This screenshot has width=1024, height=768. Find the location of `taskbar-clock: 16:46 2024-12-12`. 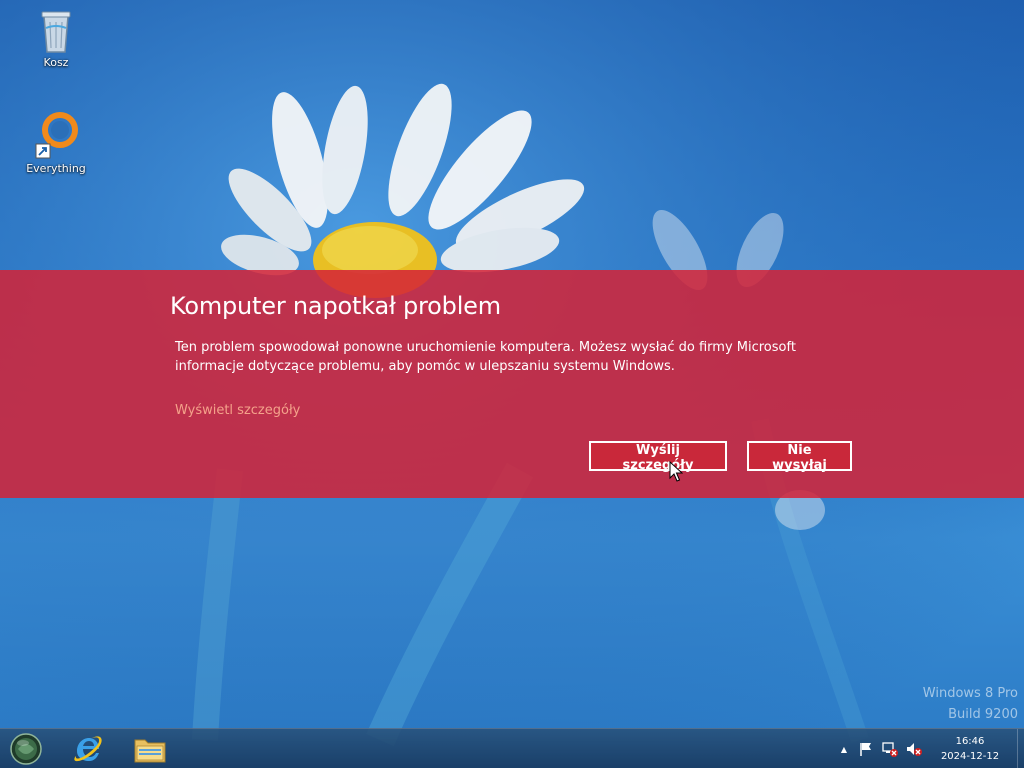

taskbar-clock: 16:46 2024-12-12 is located at coordinates (970, 749).